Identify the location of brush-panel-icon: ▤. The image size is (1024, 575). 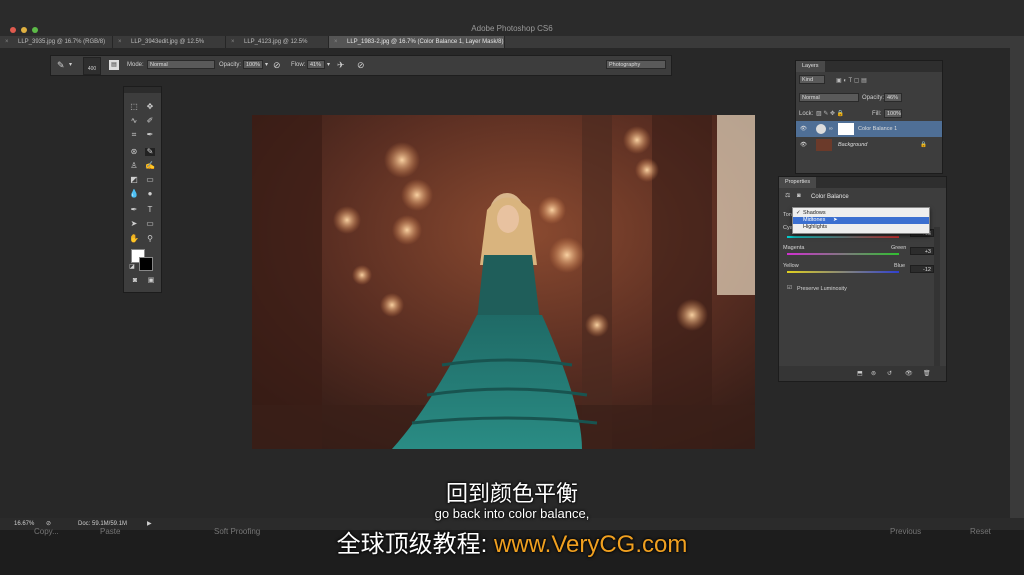
(114, 65).